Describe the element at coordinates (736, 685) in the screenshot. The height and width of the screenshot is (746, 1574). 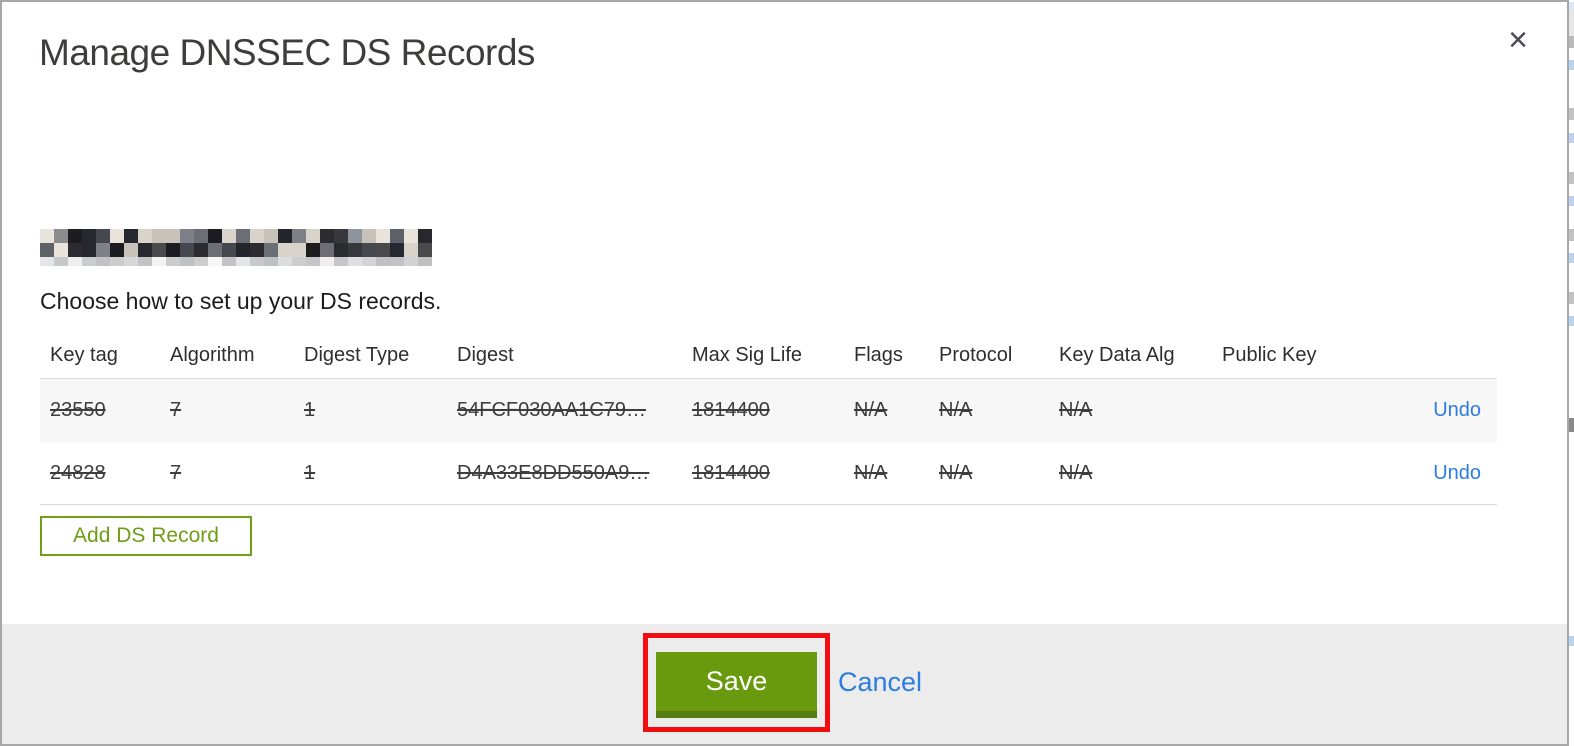
I see `save-button: Save` at that location.